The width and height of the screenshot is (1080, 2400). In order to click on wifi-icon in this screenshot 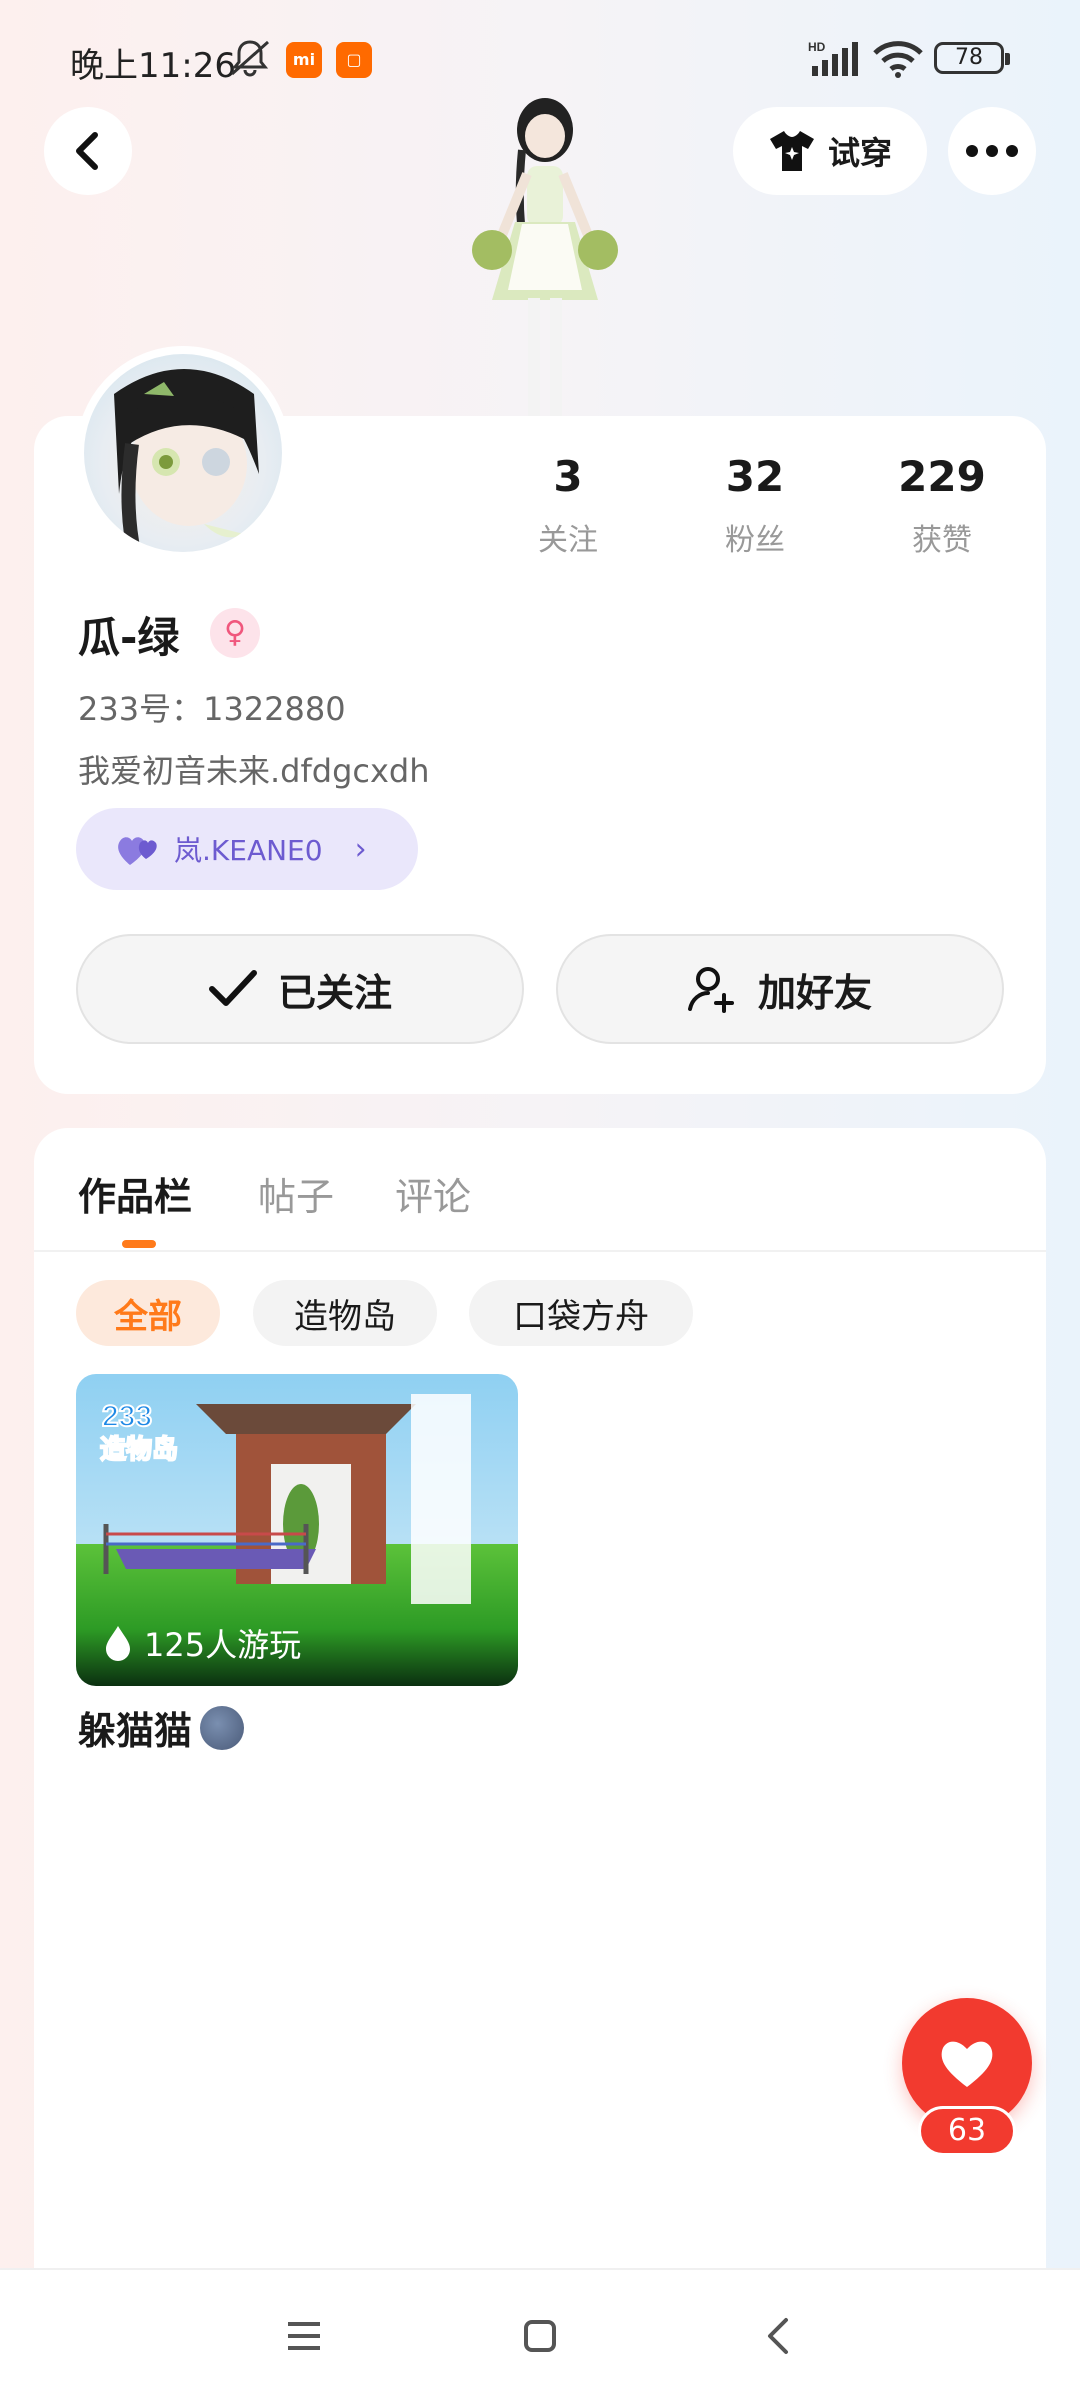, I will do `click(898, 59)`.